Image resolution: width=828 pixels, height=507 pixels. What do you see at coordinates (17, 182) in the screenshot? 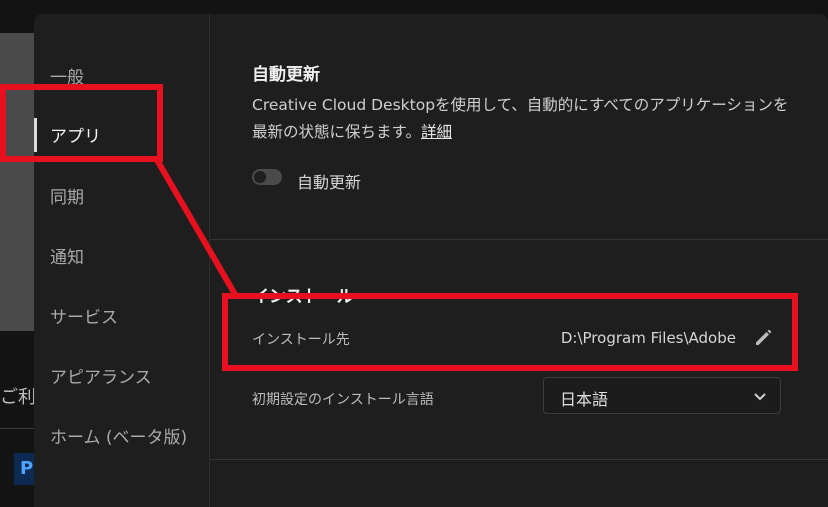
I see `background-panel` at bounding box center [17, 182].